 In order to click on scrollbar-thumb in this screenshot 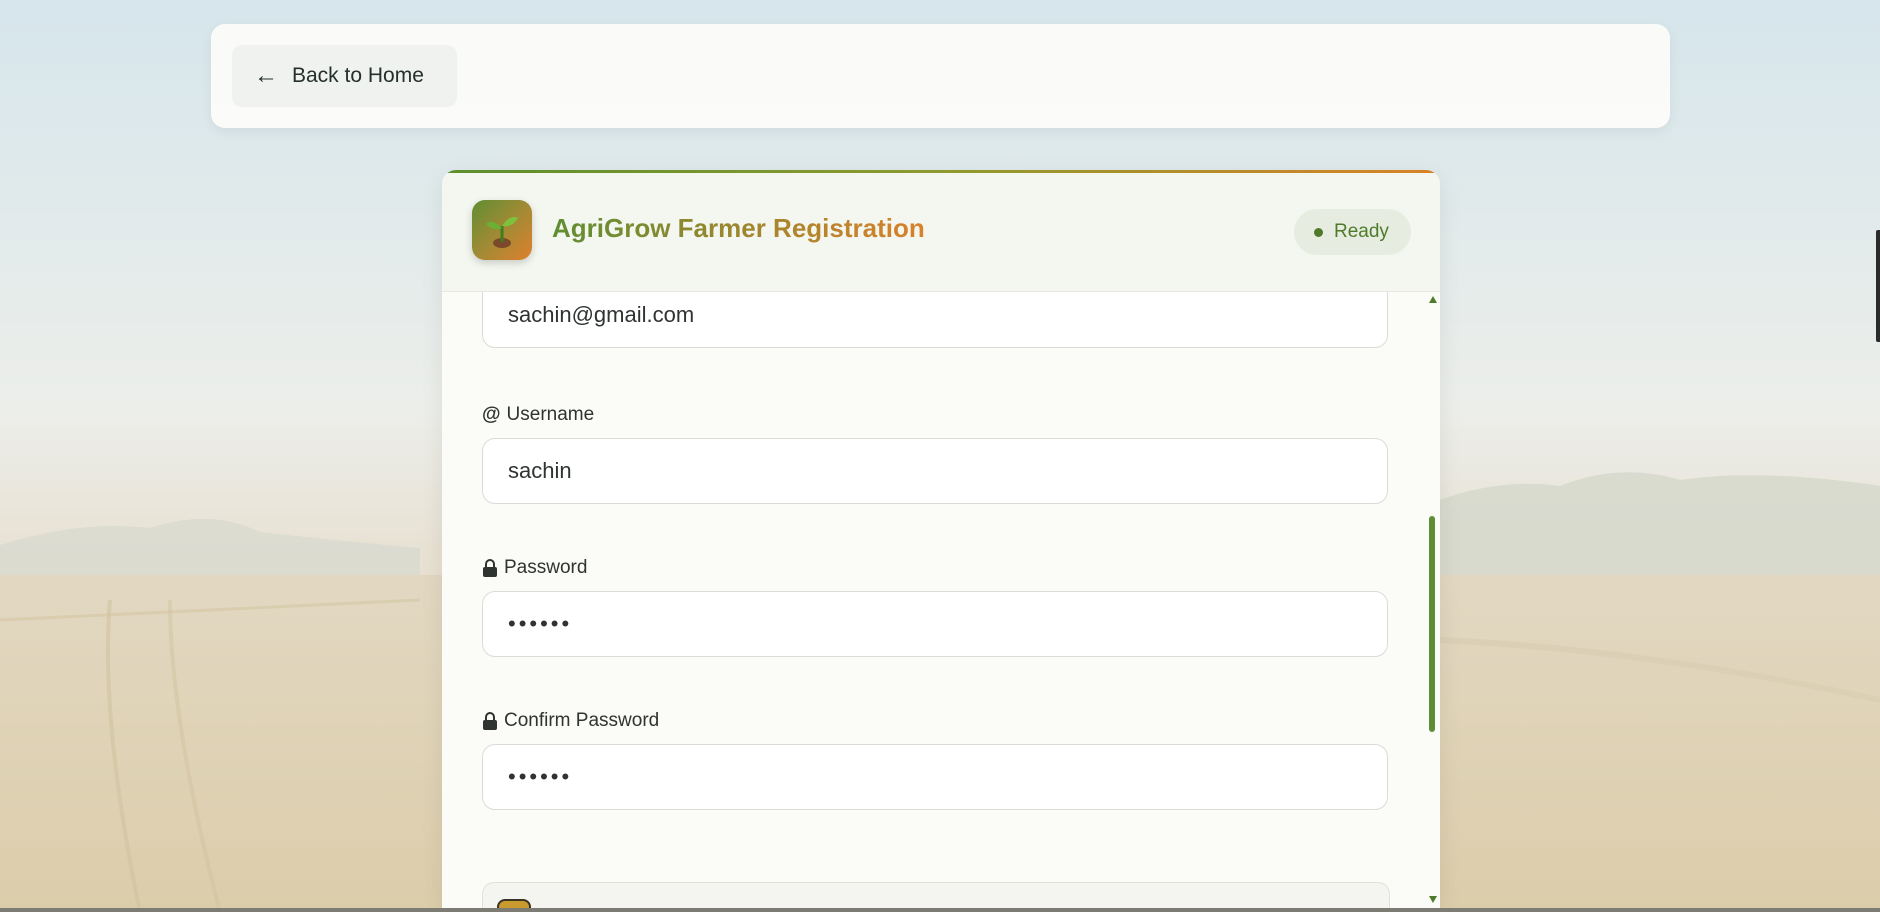, I will do `click(1432, 624)`.